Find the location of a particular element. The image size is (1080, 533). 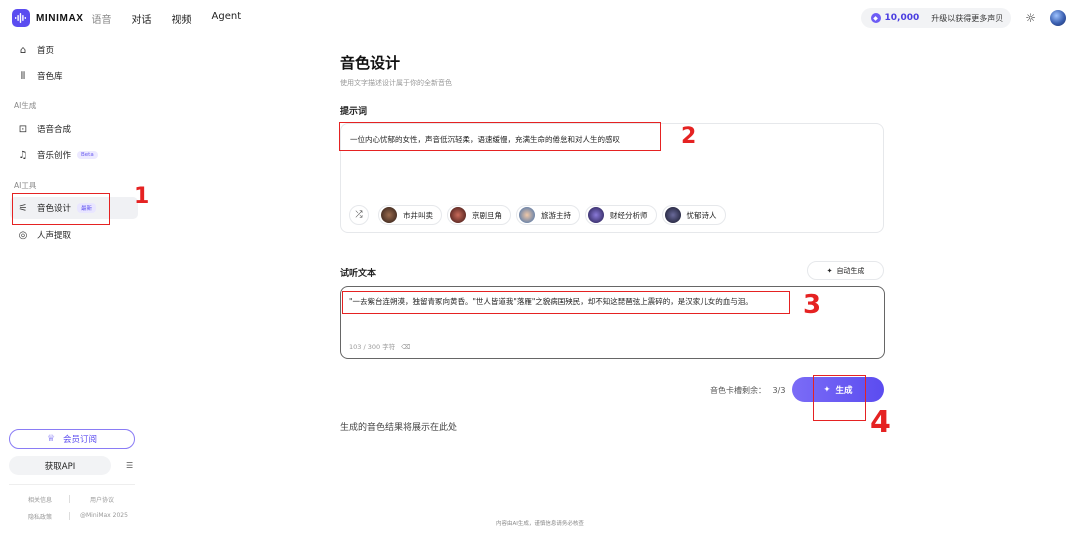

clear-icon: ⌫ is located at coordinates (405, 347).